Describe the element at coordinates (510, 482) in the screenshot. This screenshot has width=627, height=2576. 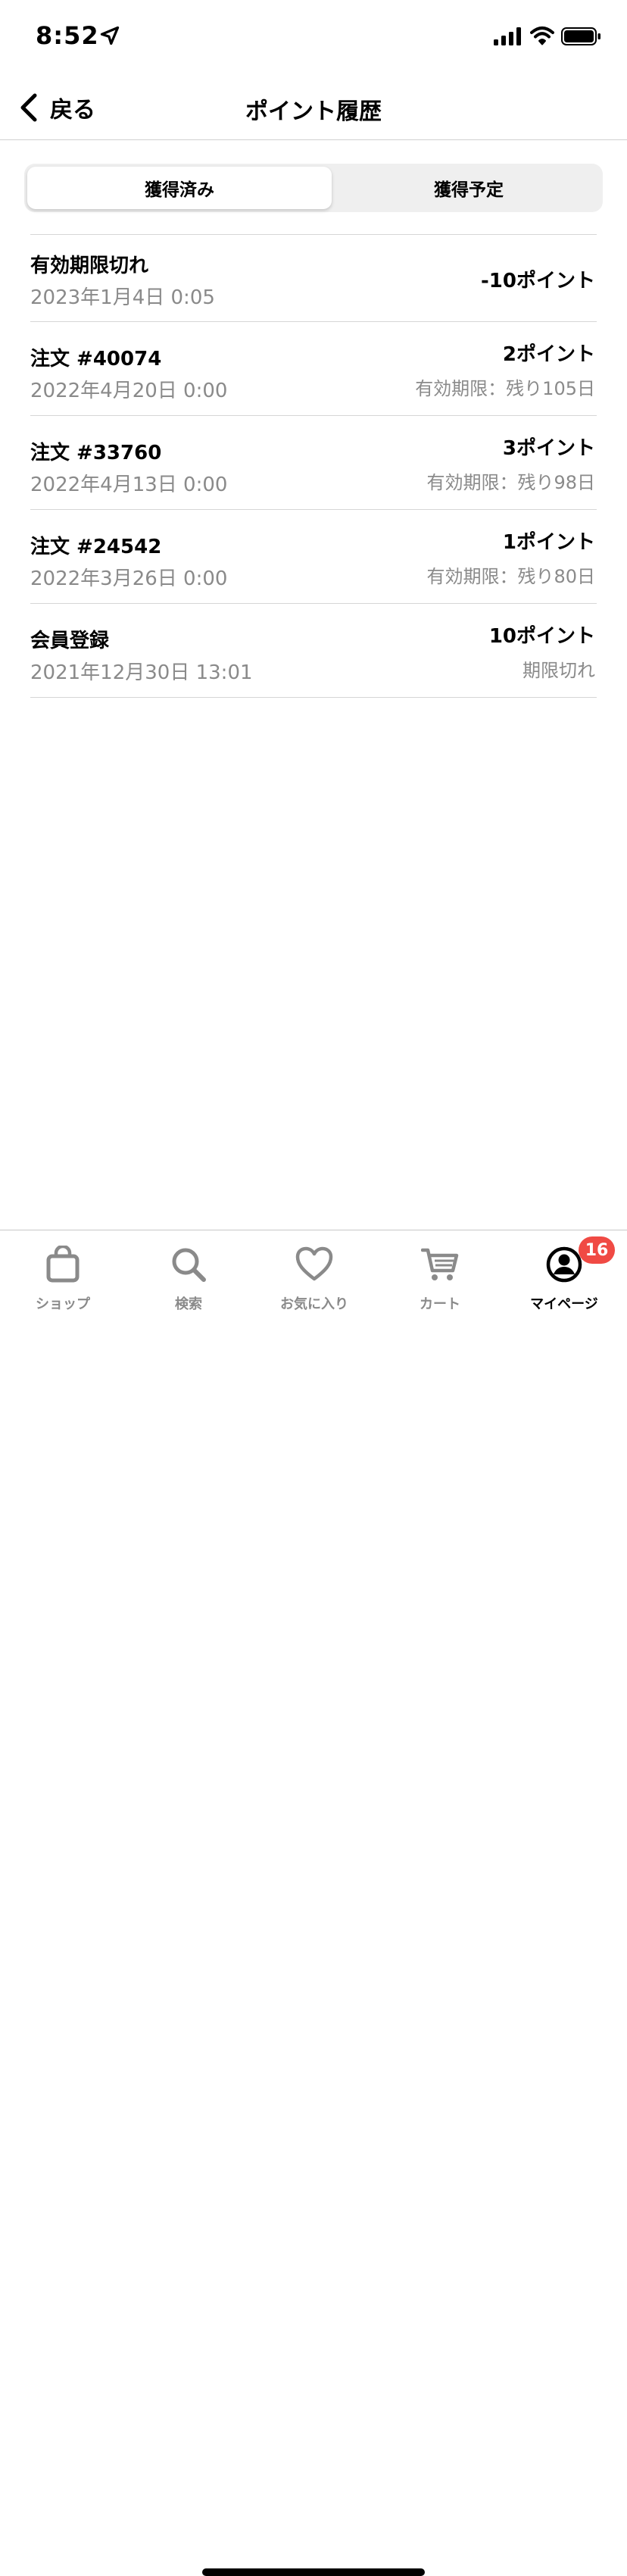
I see `item-expiry: 有効期限：残り98日` at that location.